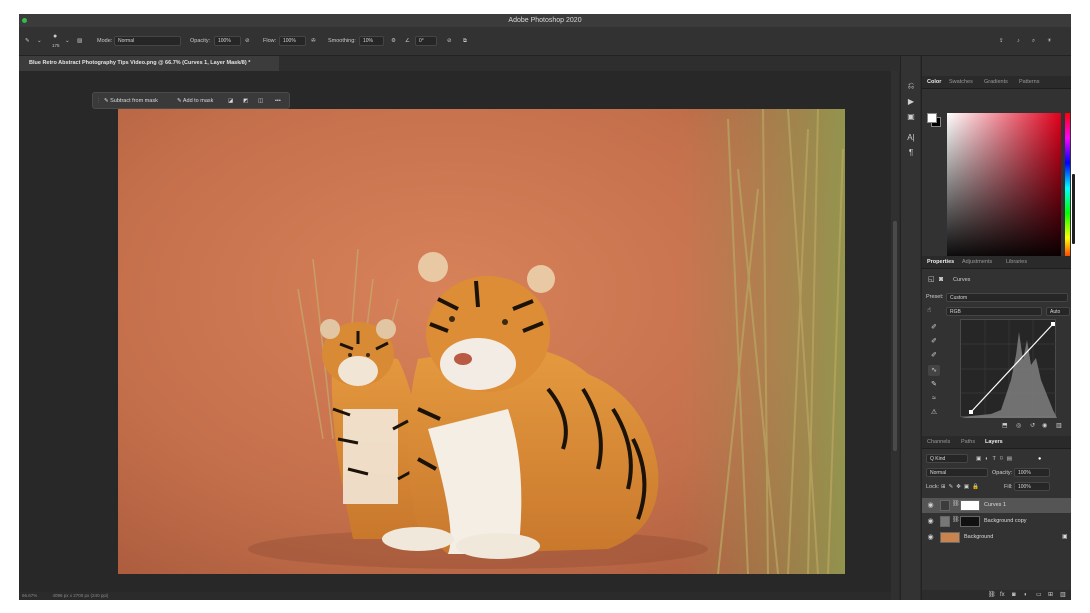 Image resolution: width=1090 pixels, height=613 pixels. What do you see at coordinates (911, 102) in the screenshot?
I see `actions-play-icon: ▶` at bounding box center [911, 102].